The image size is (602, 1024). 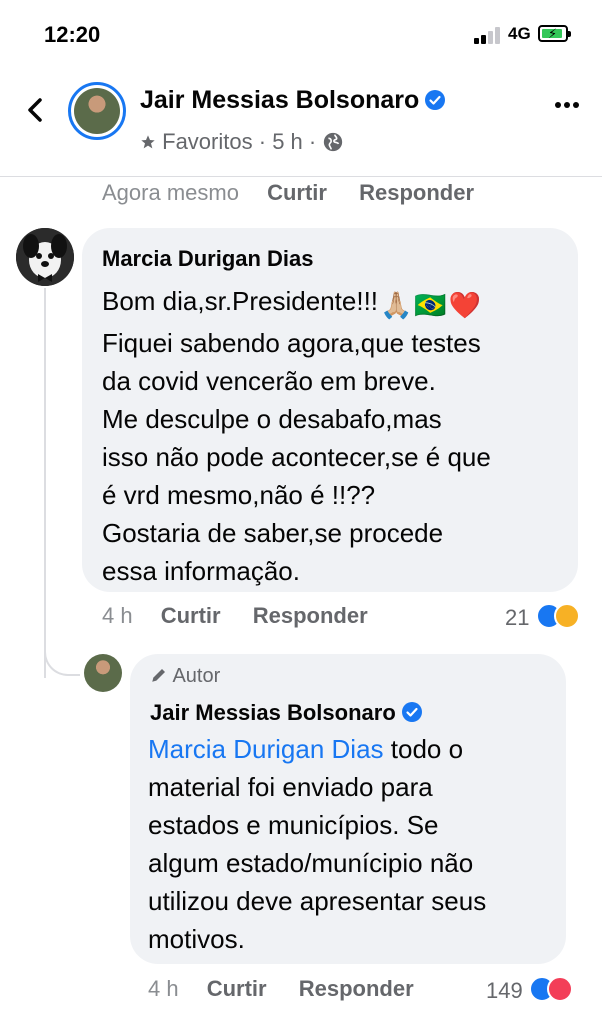 I want to click on page-avatar, so click(x=97, y=111).